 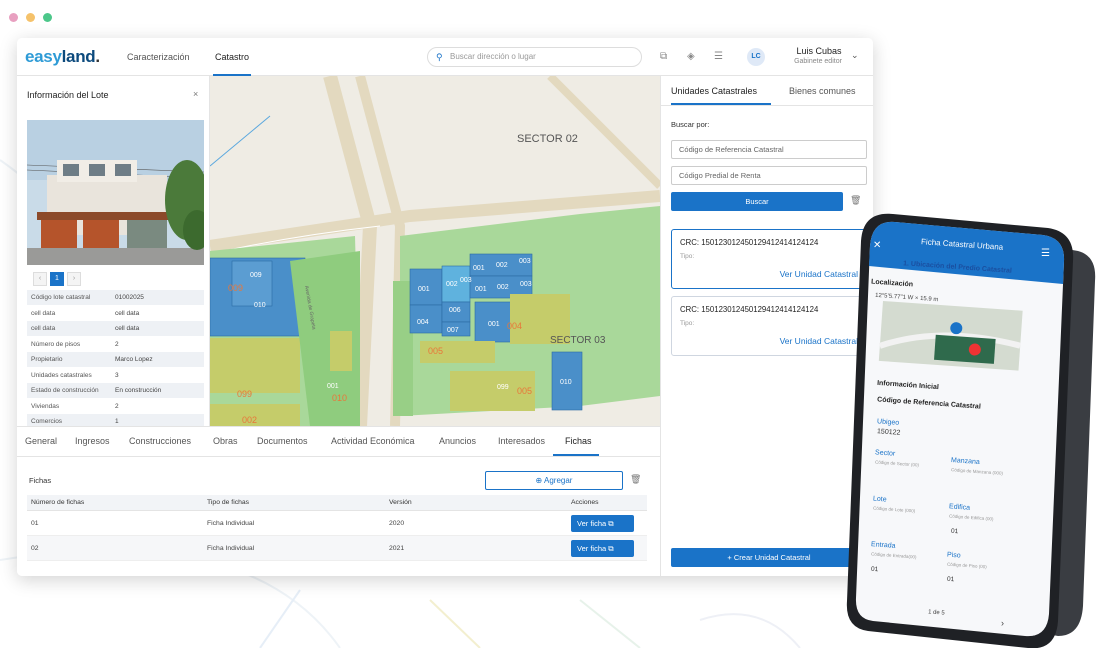 What do you see at coordinates (115, 313) in the screenshot?
I see `table-row: cell data cell data` at bounding box center [115, 313].